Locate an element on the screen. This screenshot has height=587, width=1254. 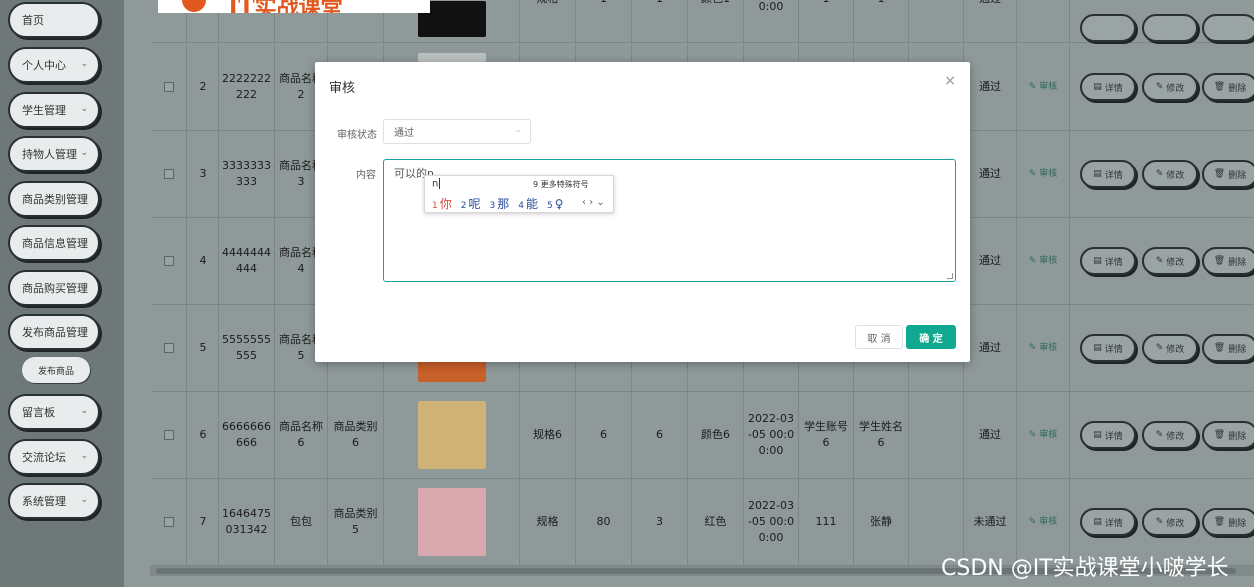
ime-candidate: 1你 is located at coordinates (442, 204).